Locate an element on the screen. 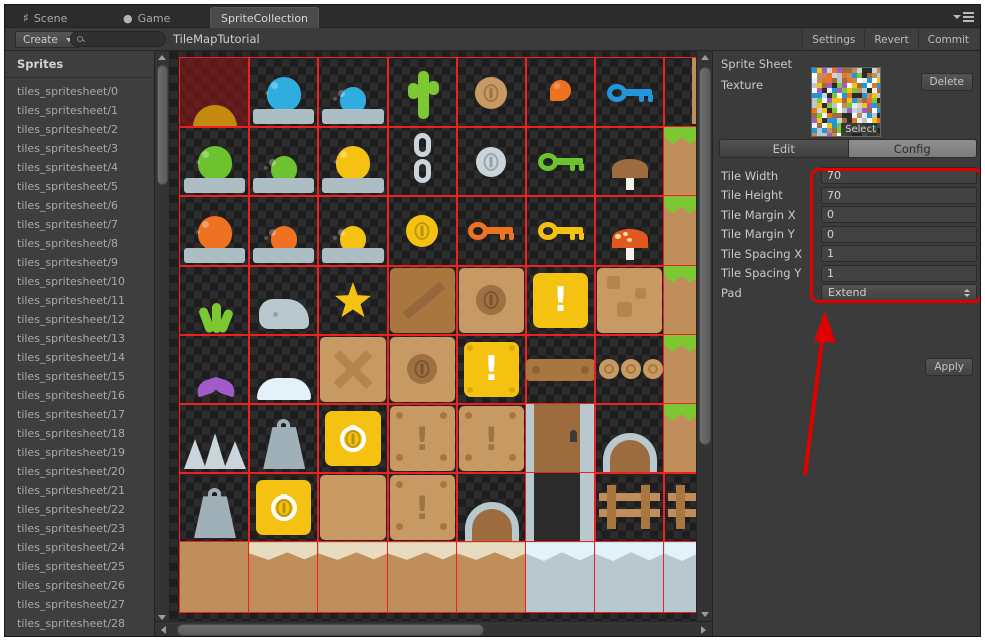  list-item: tiles_spritesheet/25 is located at coordinates (79, 566).